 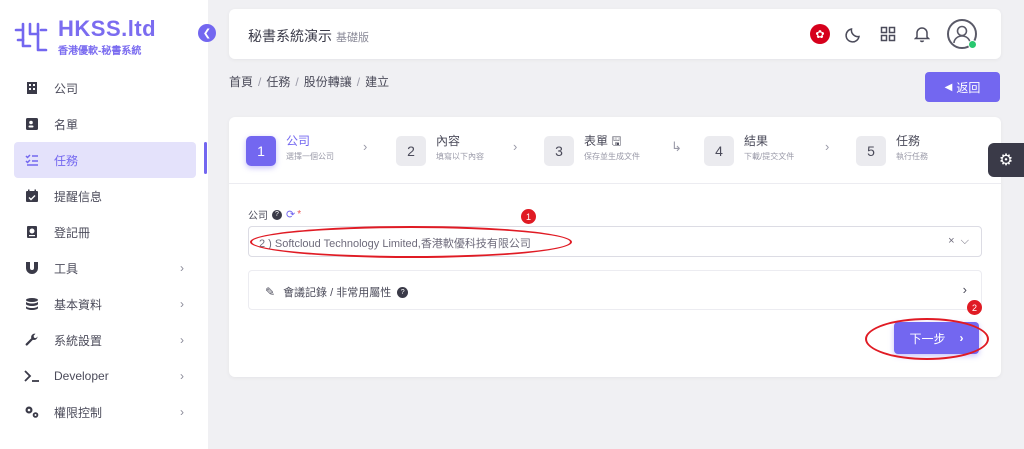 What do you see at coordinates (32, 376) in the screenshot?
I see `terminal-icon` at bounding box center [32, 376].